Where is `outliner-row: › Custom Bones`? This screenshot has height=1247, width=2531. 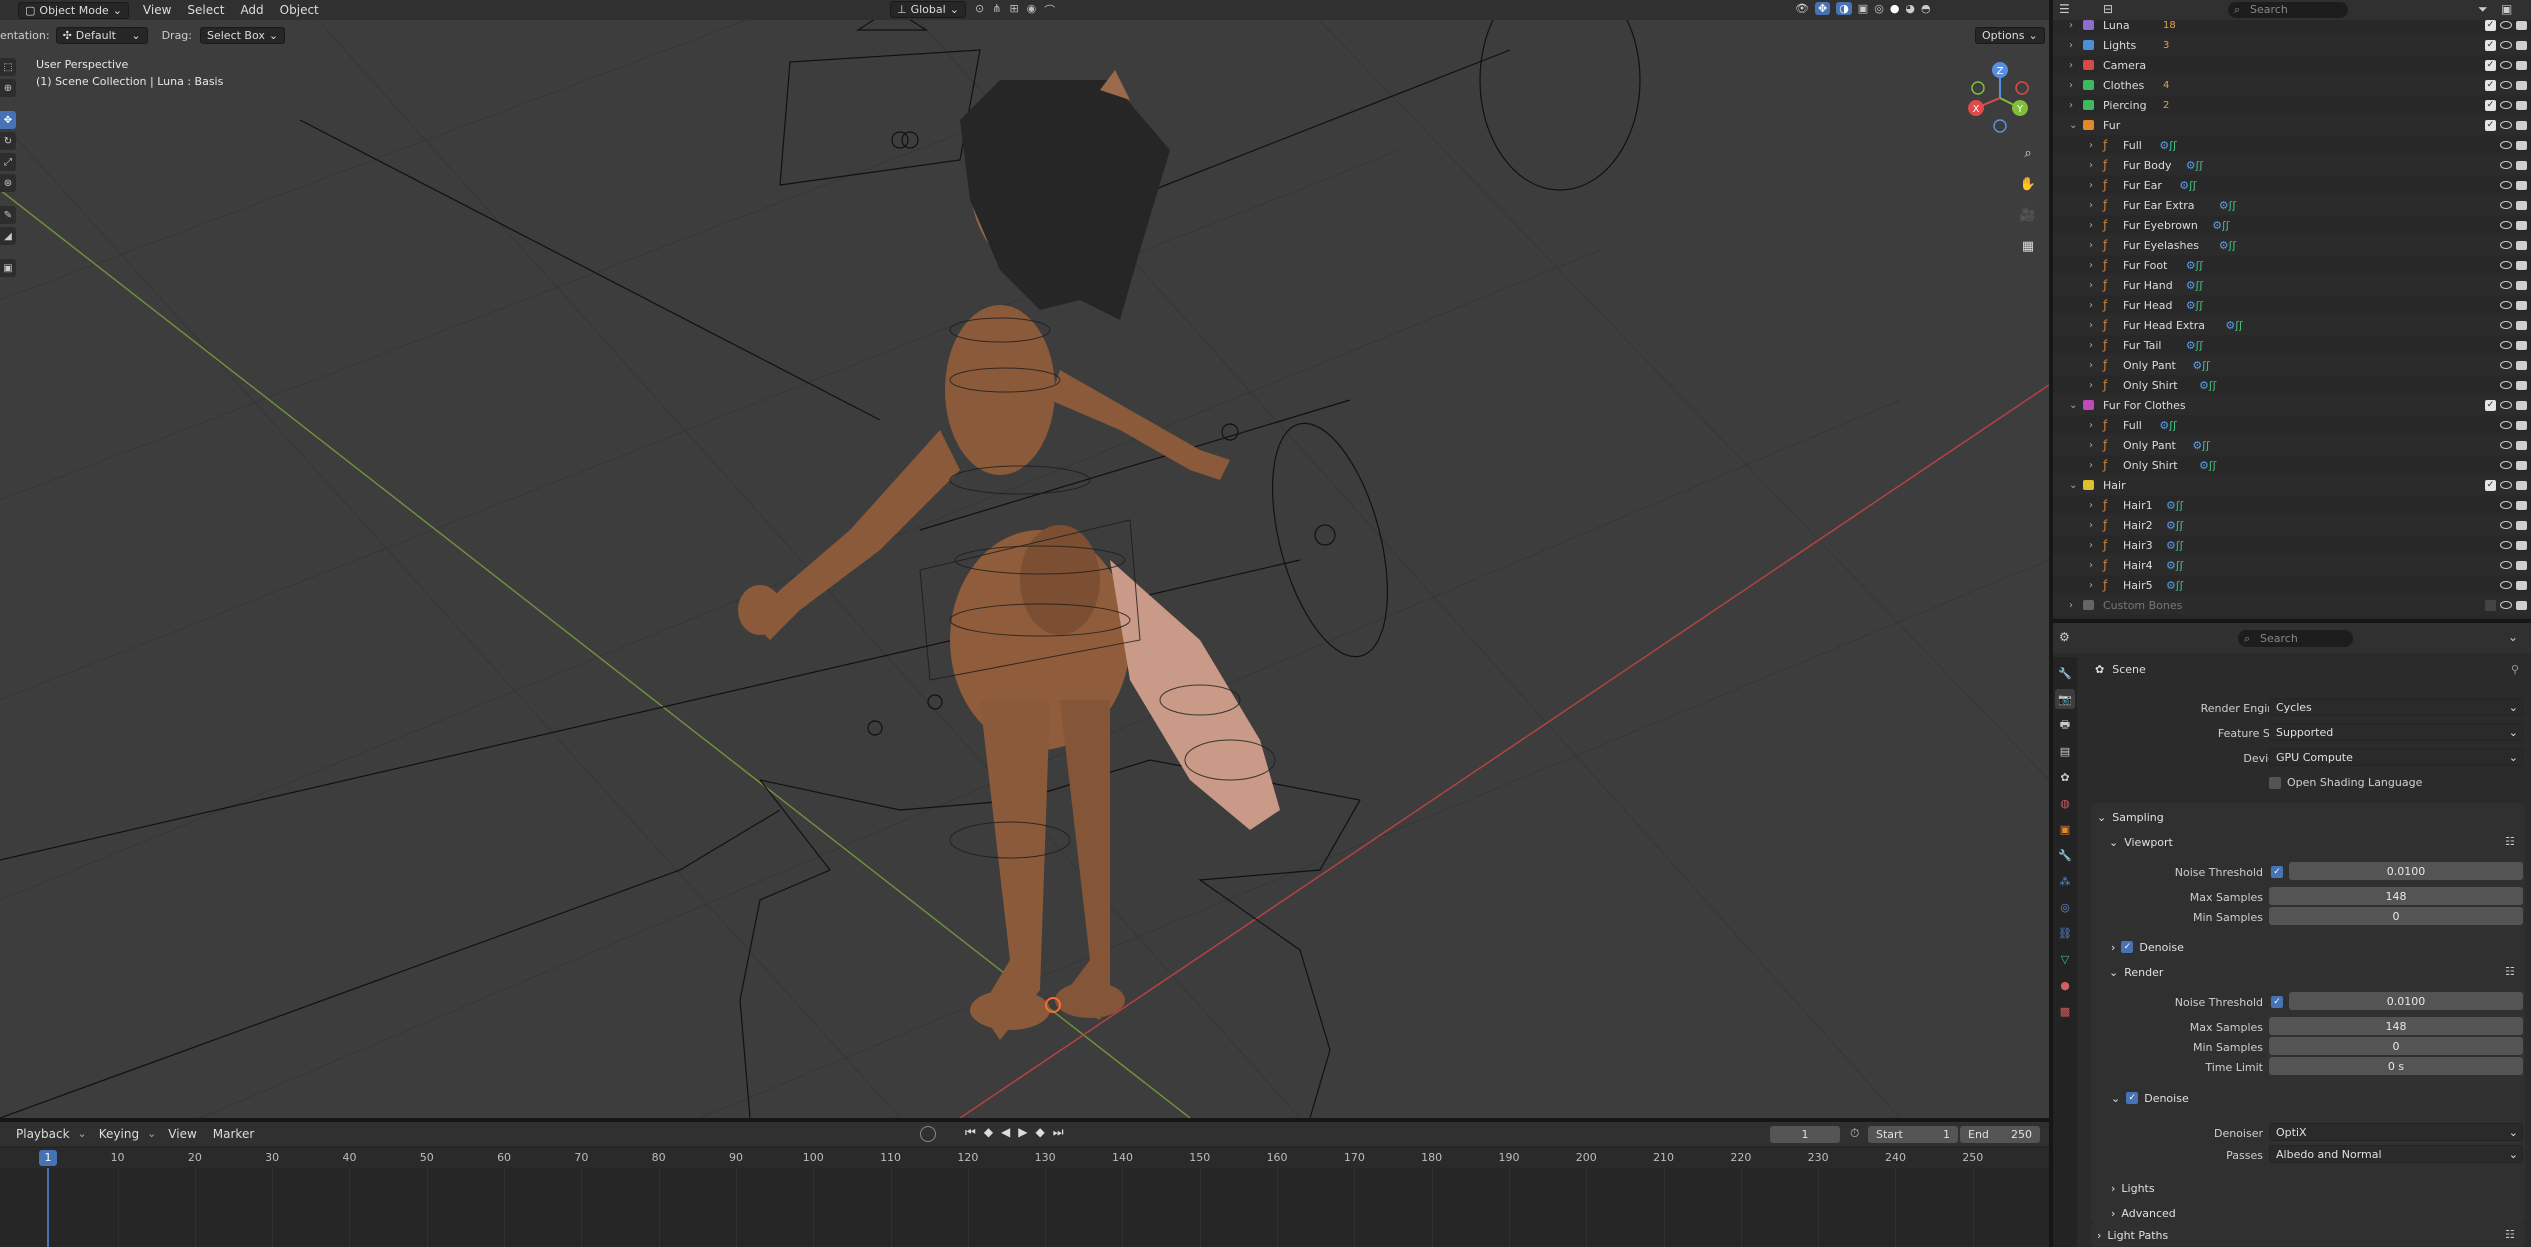 outliner-row: › Custom Bones is located at coordinates (2292, 605).